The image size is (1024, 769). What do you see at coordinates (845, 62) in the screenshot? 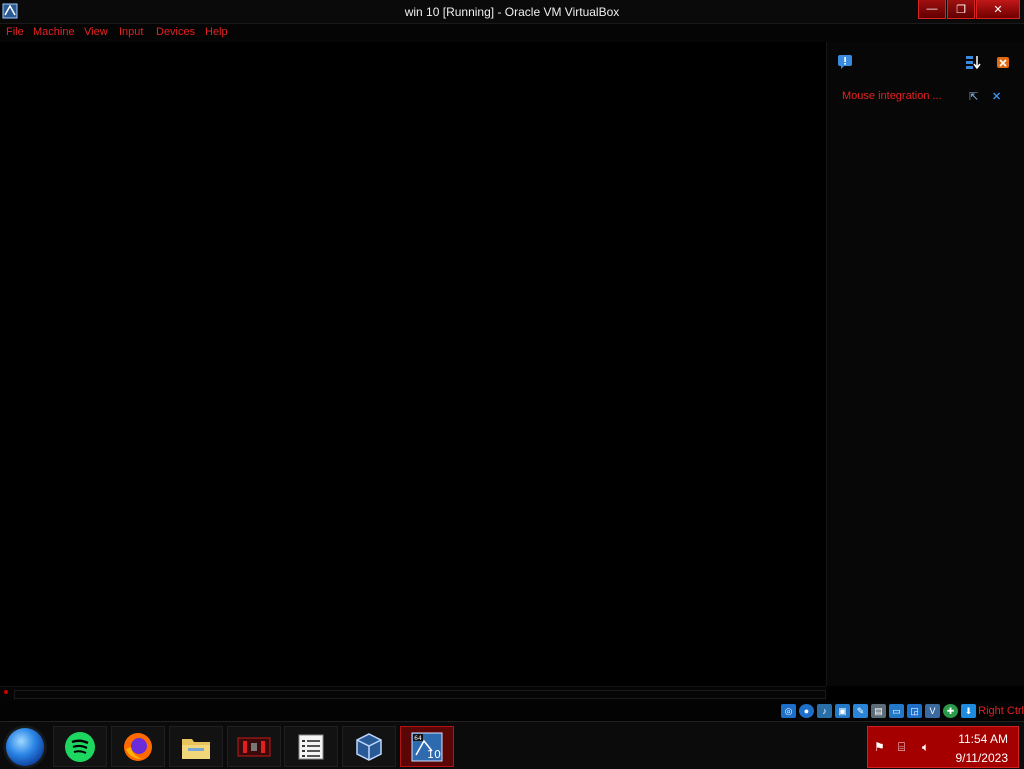
I see `notification-info-icon` at bounding box center [845, 62].